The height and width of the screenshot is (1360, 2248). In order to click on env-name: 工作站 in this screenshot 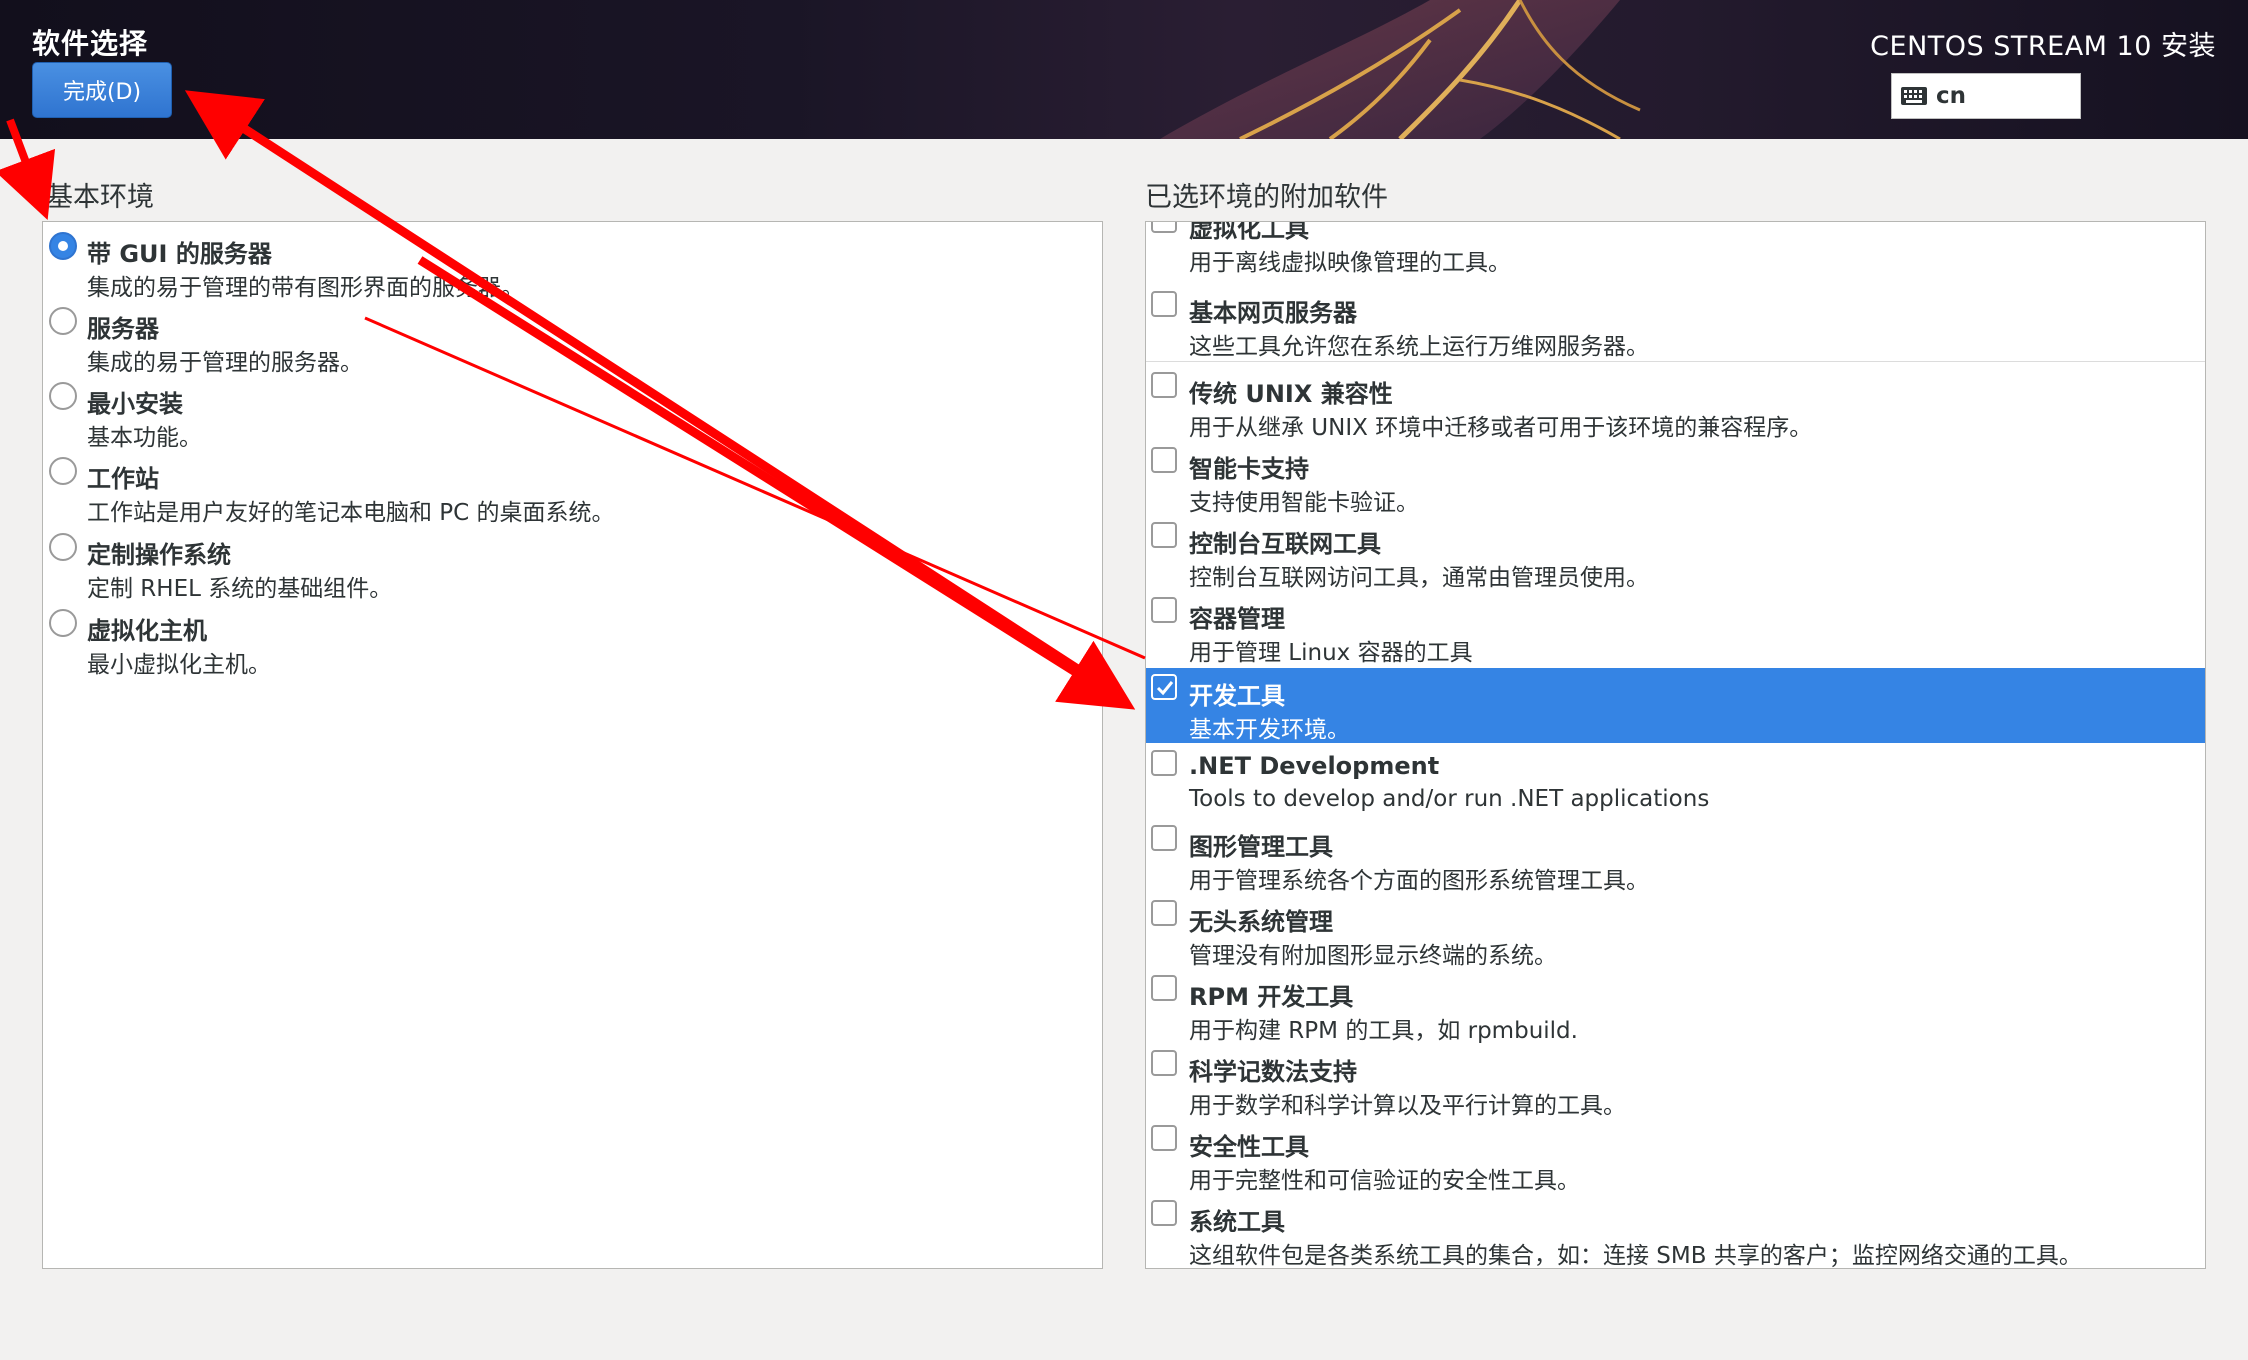, I will do `click(123, 479)`.